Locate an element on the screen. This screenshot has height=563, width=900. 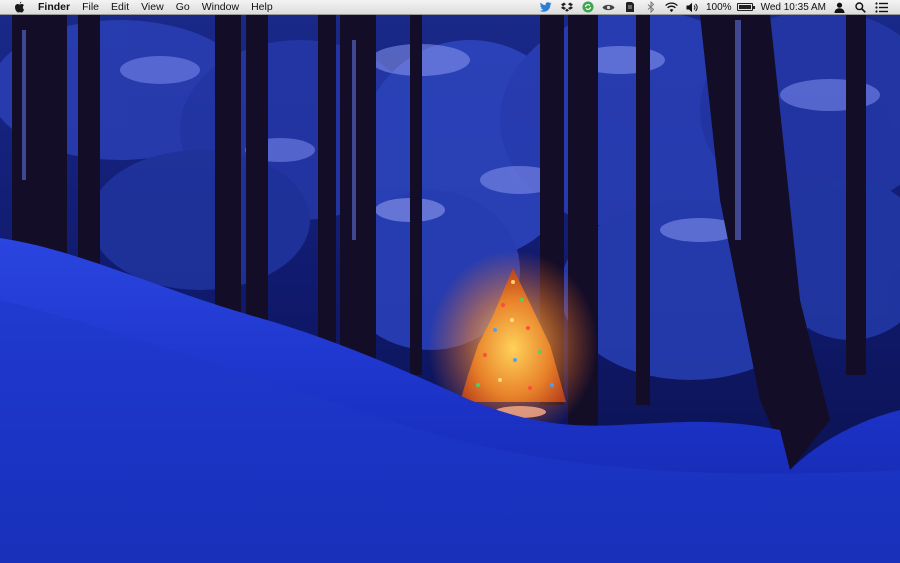
bluetooth-icon is located at coordinates (650, 7).